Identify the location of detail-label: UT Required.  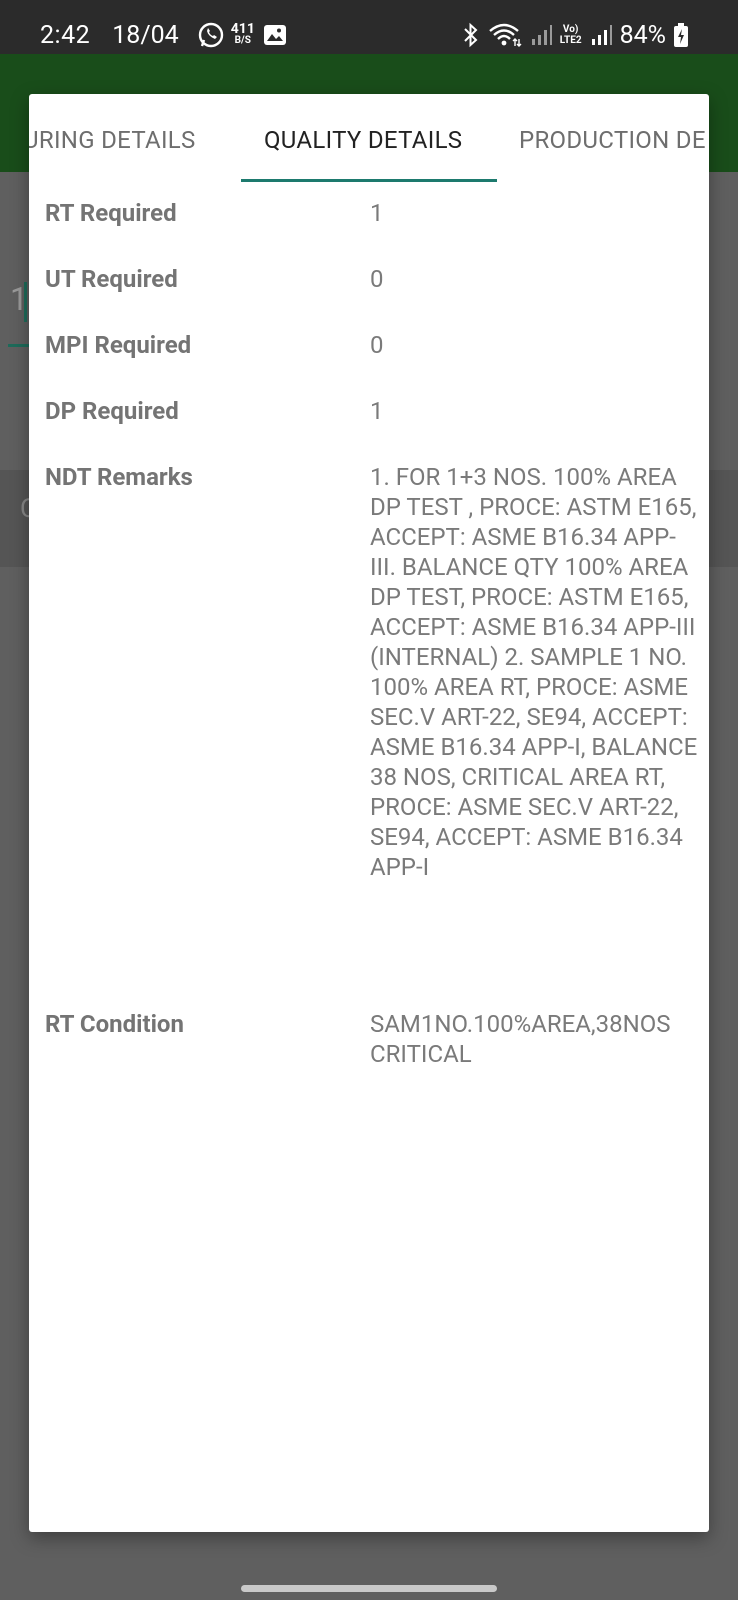
(111, 279).